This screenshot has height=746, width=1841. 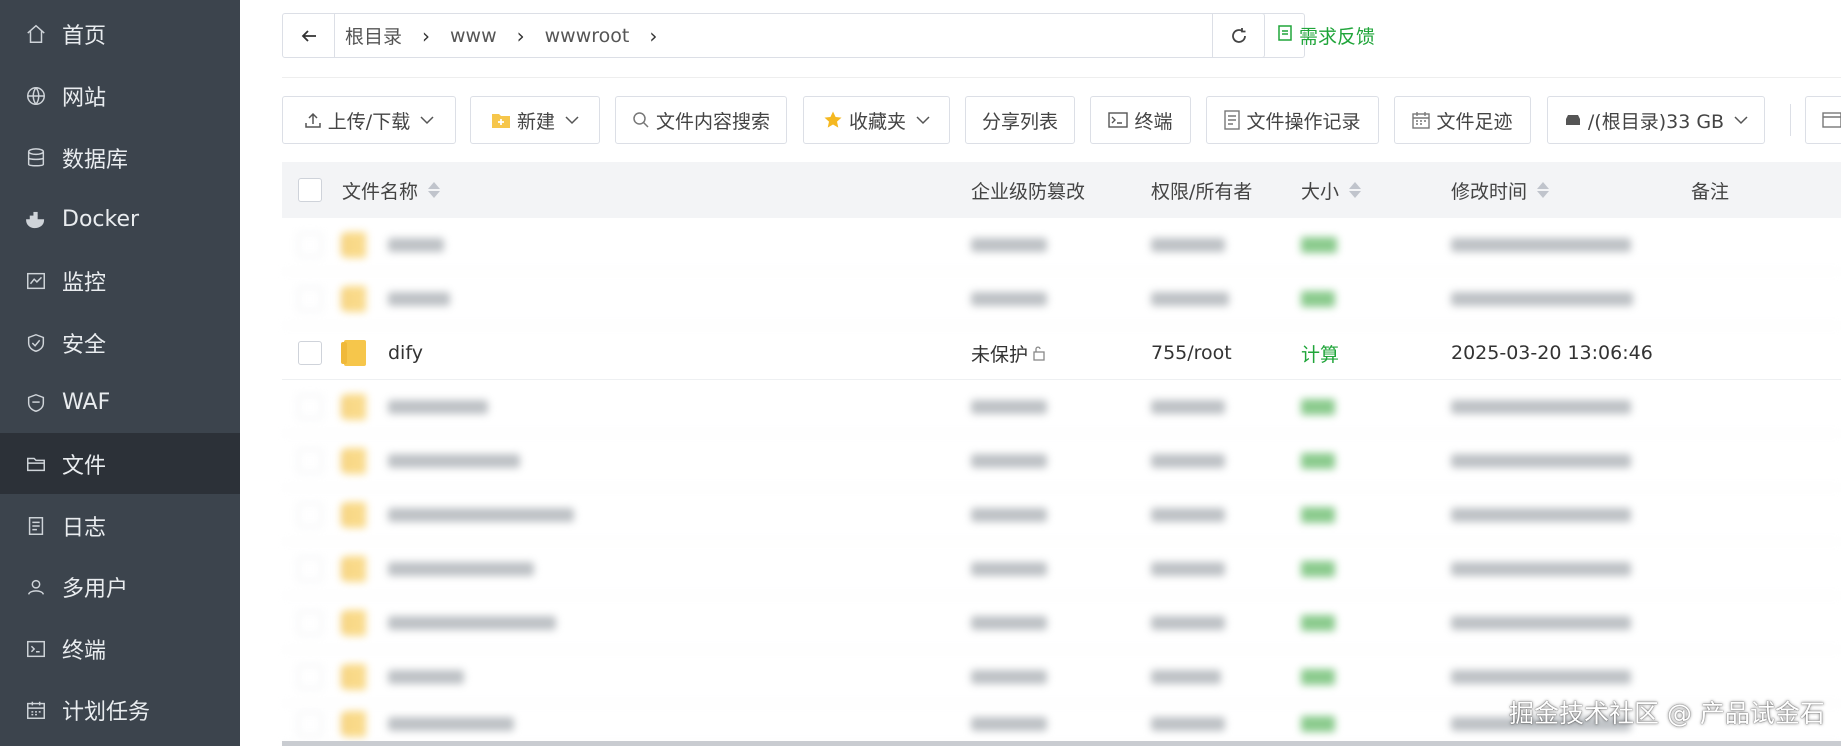 What do you see at coordinates (1009, 353) in the screenshot?
I see `tamper-status: 未保护` at bounding box center [1009, 353].